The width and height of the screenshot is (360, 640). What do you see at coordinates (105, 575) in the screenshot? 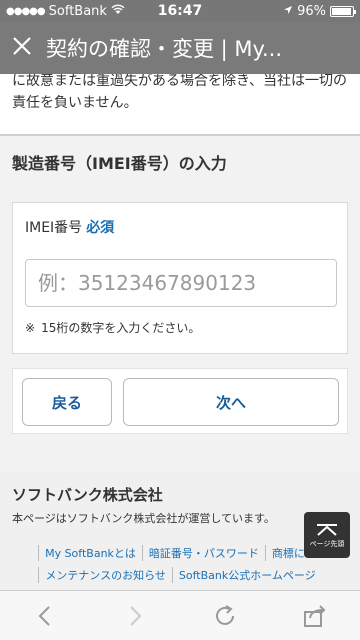
I see `link-maintenance: メンテナンスのお知らせ` at bounding box center [105, 575].